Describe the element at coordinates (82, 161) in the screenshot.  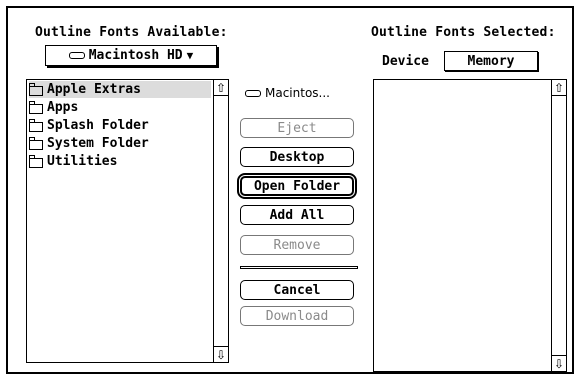
I see `list-item-label: Utilities` at that location.